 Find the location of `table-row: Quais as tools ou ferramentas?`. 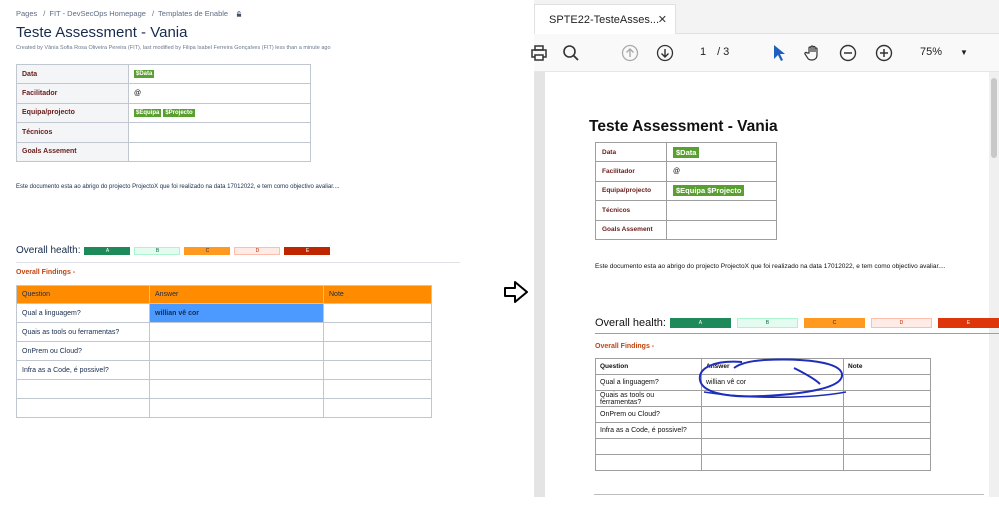

table-row: Quais as tools ou ferramentas? is located at coordinates (224, 332).